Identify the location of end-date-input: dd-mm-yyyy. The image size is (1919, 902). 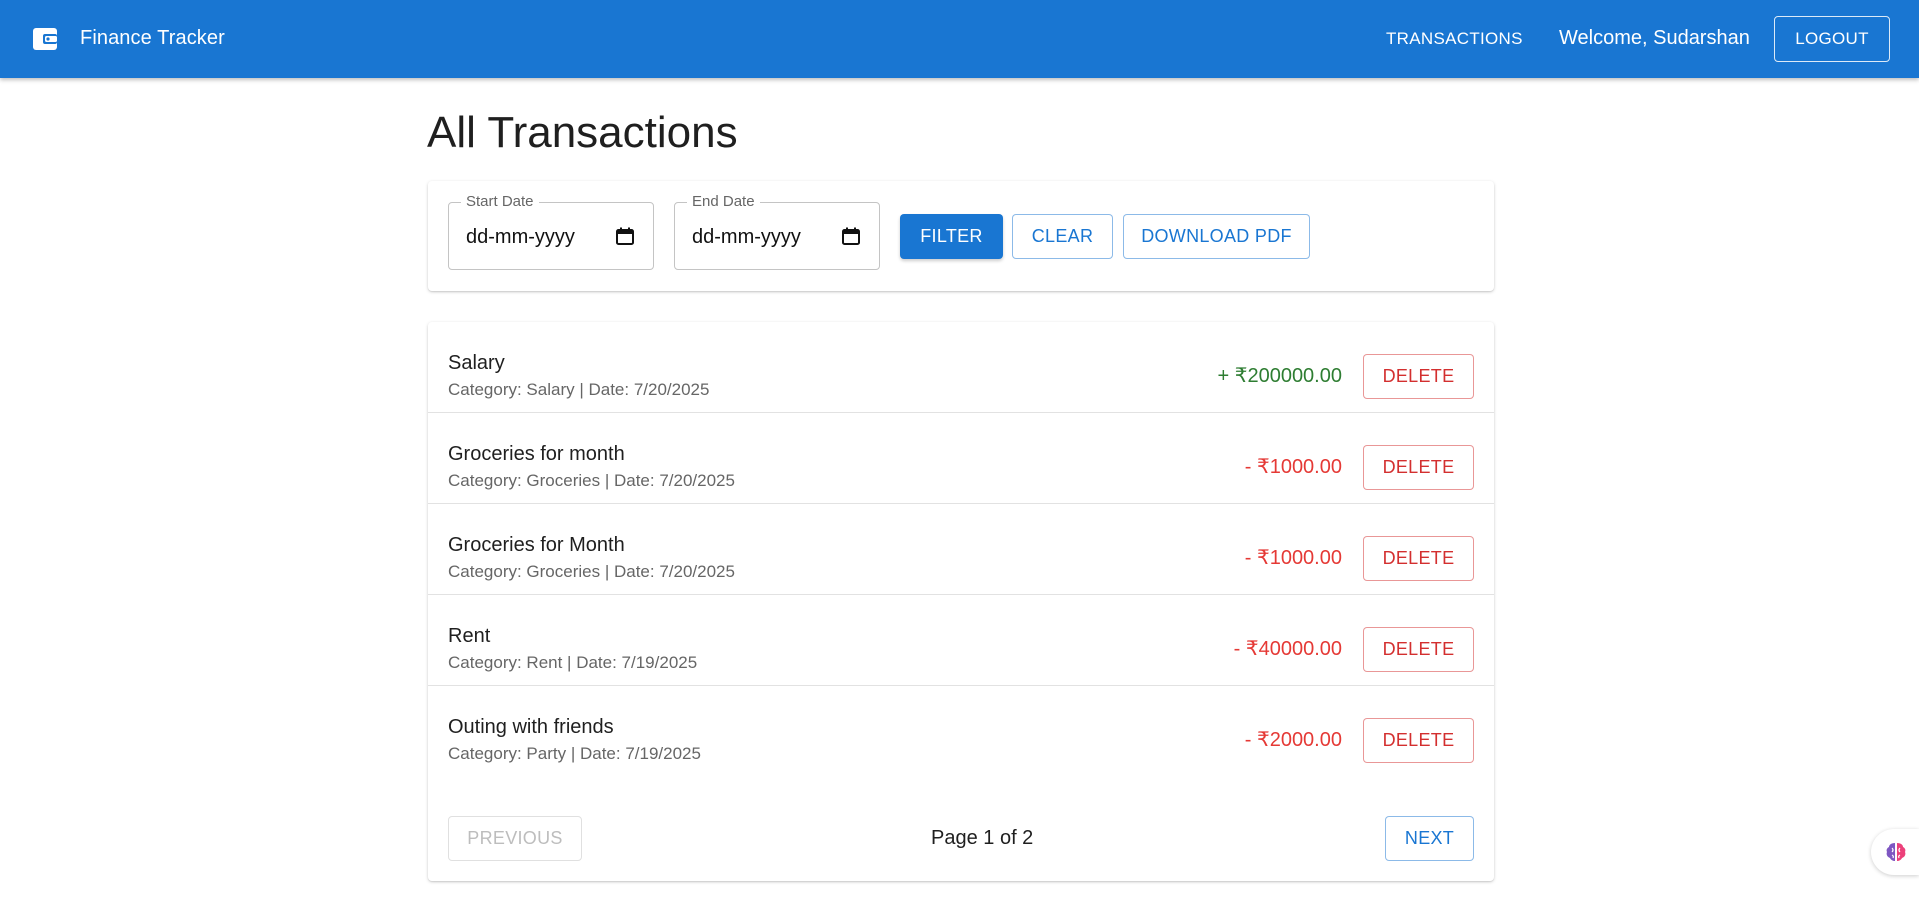
(746, 237).